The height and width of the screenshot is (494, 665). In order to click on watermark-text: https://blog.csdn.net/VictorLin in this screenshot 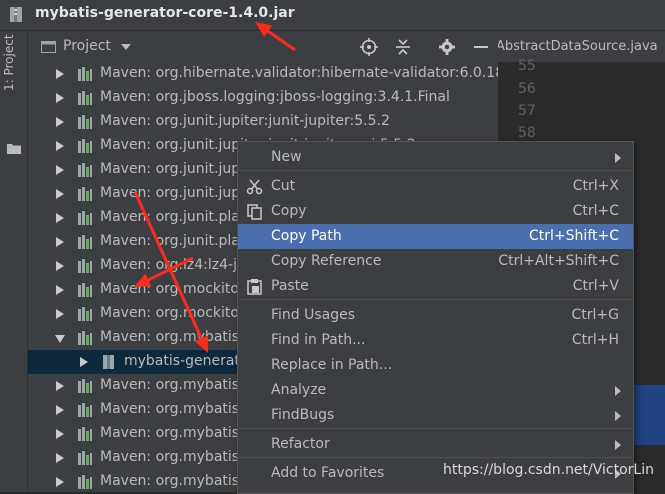, I will do `click(548, 470)`.